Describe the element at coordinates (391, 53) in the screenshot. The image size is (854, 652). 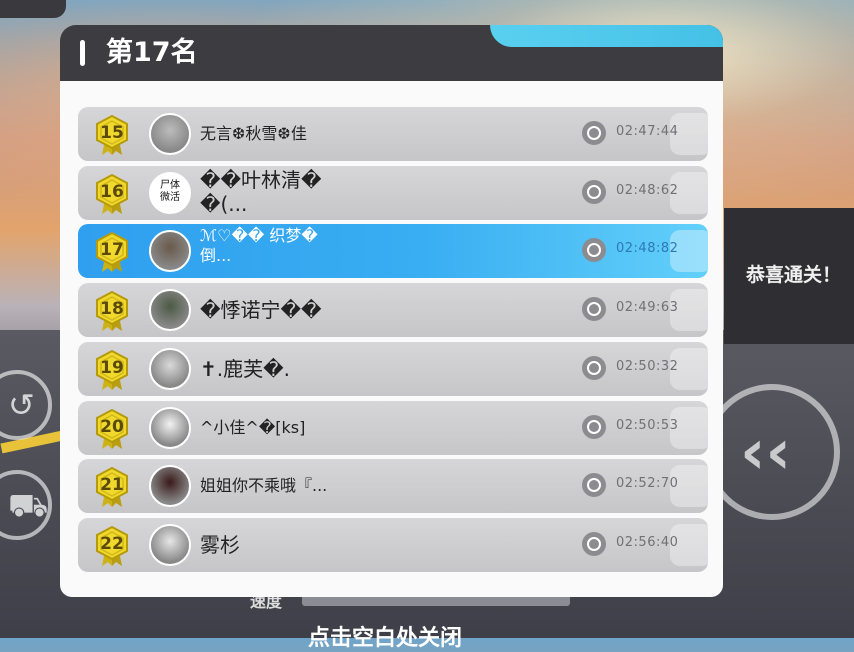
I see `panel-header: 第17名` at that location.